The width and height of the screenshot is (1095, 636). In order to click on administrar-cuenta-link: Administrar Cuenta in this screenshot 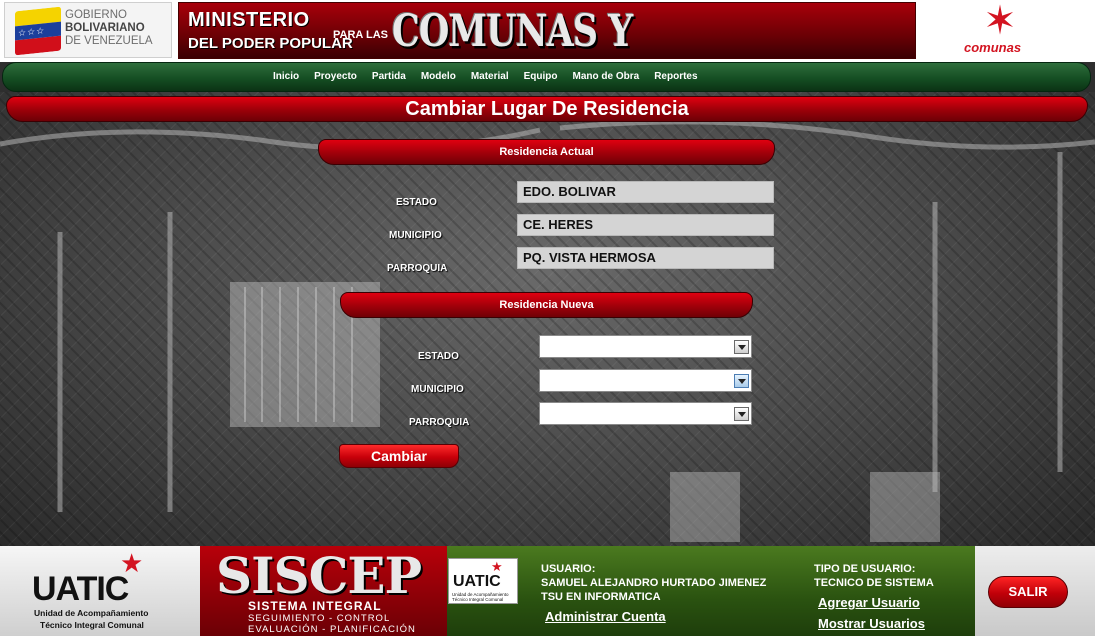, I will do `click(605, 616)`.